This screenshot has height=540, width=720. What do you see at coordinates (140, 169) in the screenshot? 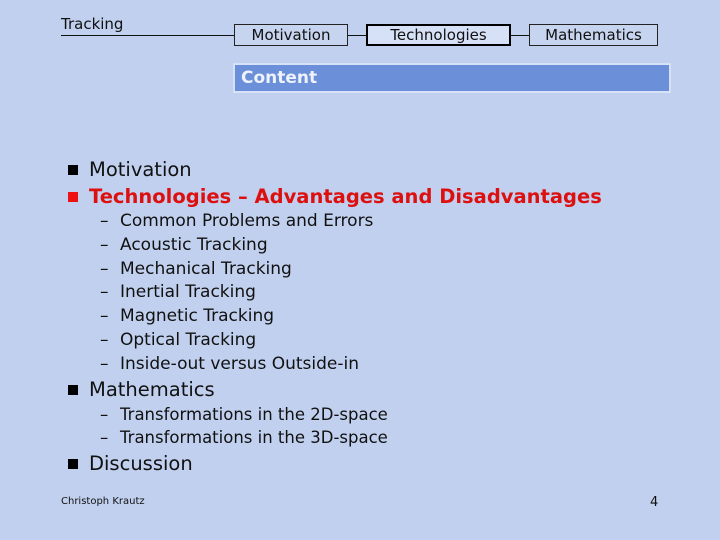
I see `outline-item-label: Motivation` at bounding box center [140, 169].